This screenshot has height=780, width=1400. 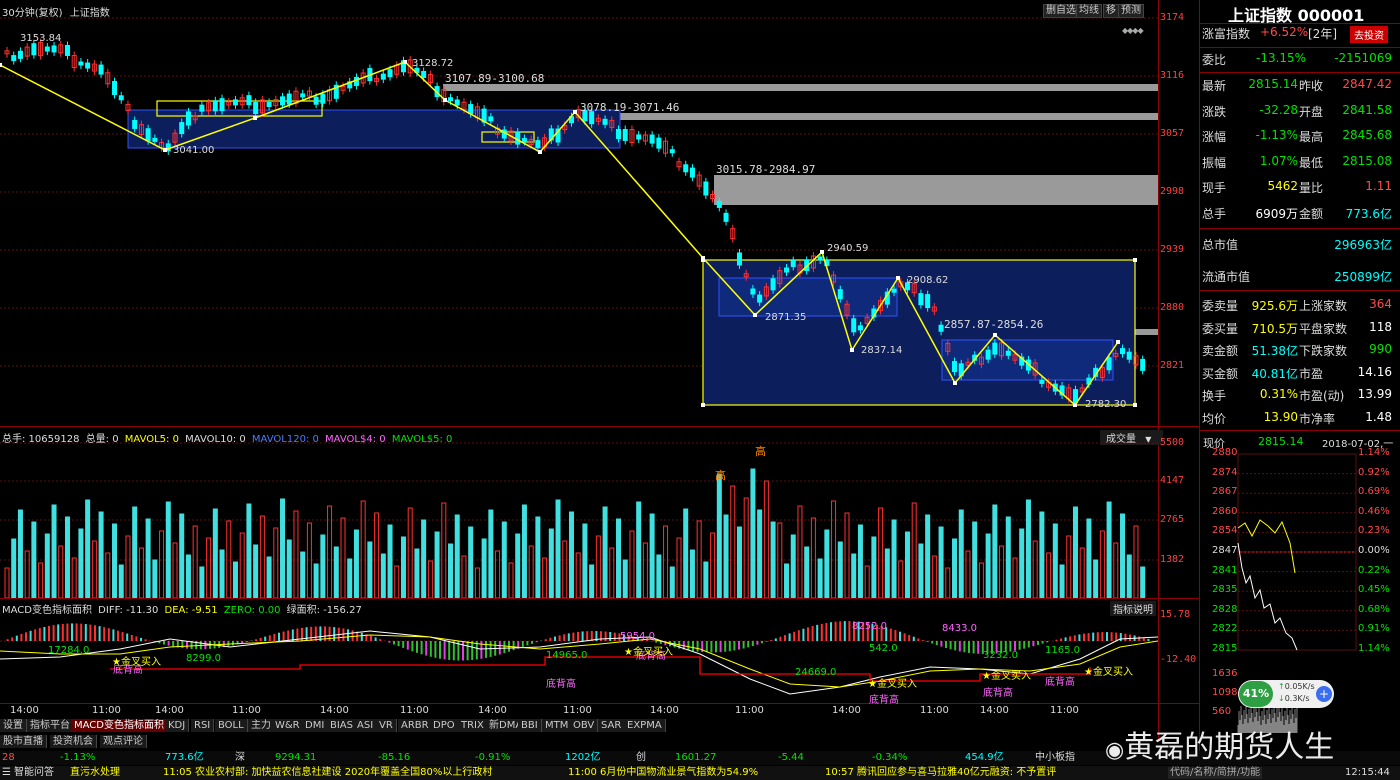 I want to click on volume-tick: 1382, so click(x=1172, y=559).